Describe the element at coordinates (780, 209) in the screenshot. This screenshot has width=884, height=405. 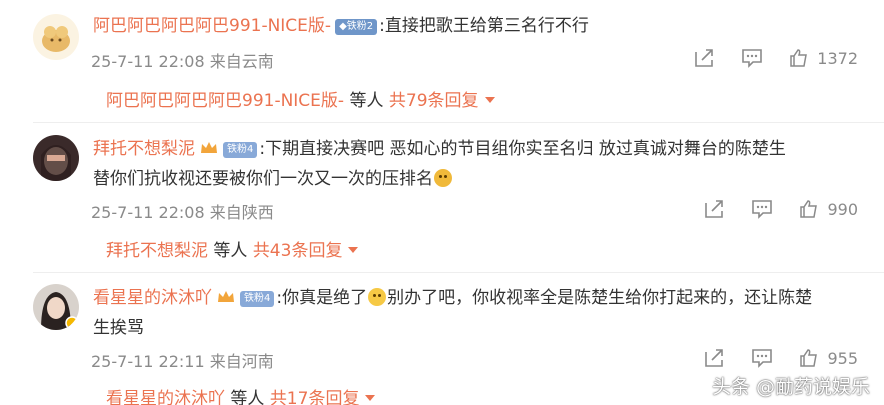
I see `comment-actions: 990` at that location.